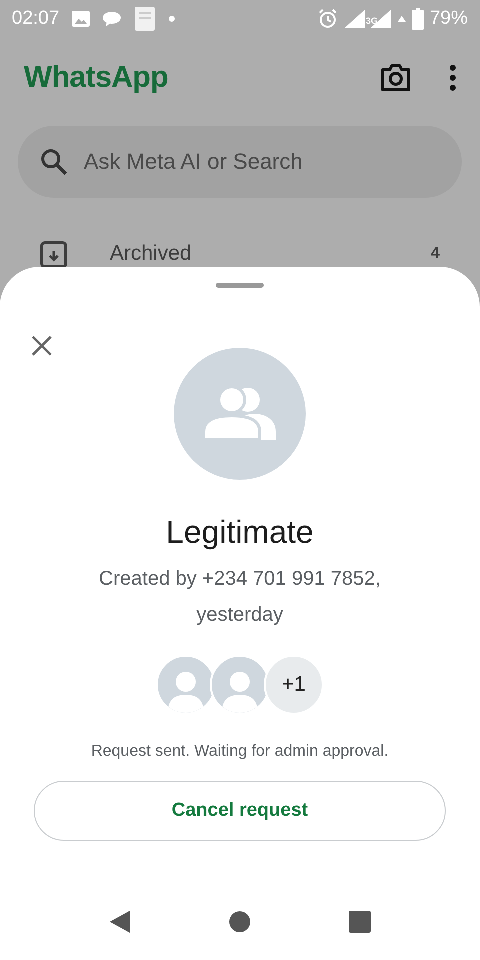  Describe the element at coordinates (240, 597) in the screenshot. I see `group-creator-info: Created by +234 701 991 7852, yesterday` at that location.